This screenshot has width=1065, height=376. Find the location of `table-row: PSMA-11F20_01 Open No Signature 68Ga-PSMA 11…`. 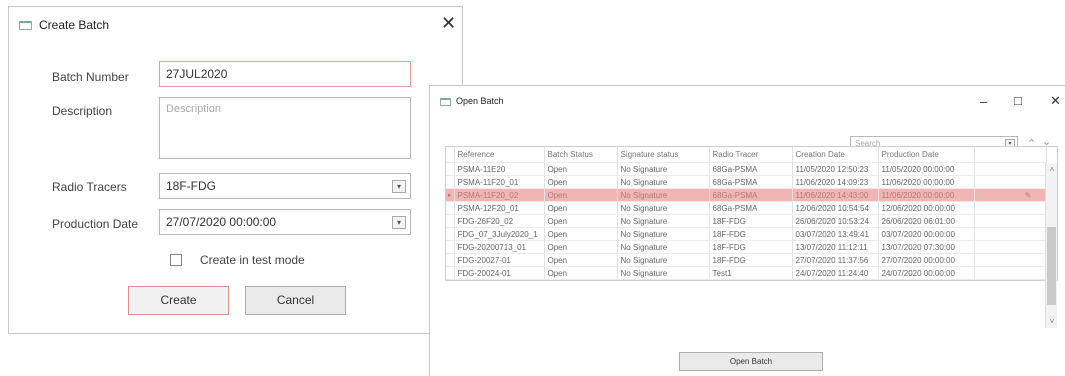

table-row: PSMA-11F20_01 Open No Signature 68Ga-PSMA 11… is located at coordinates (746, 182).